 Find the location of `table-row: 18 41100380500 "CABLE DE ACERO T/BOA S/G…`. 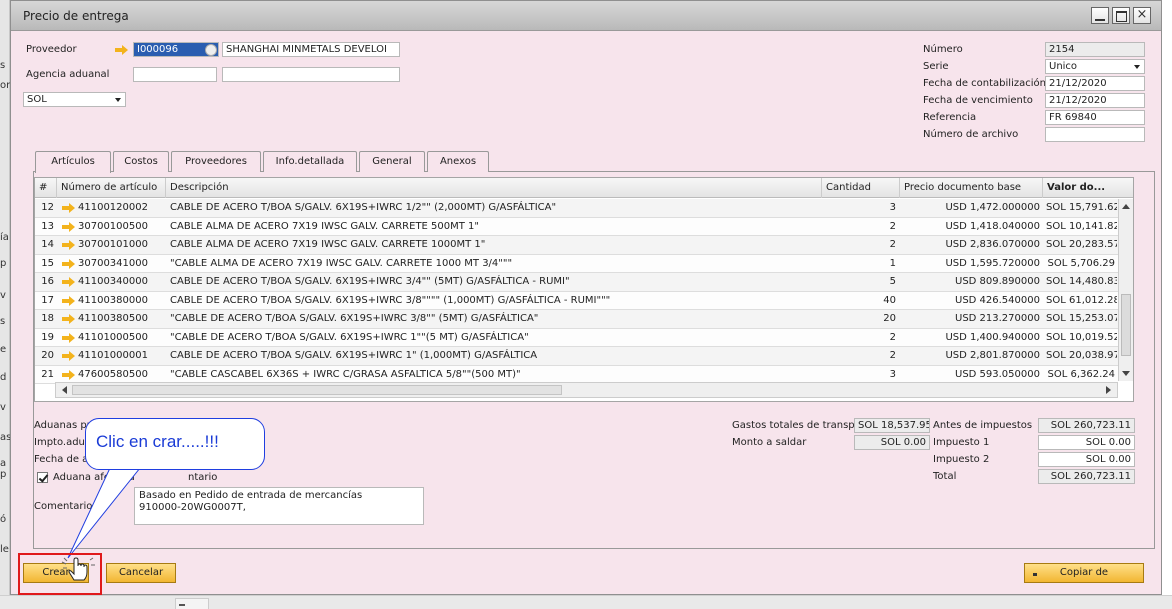

table-row: 18 41100380500 "CABLE DE ACERO T/BOA S/G… is located at coordinates (576, 319).